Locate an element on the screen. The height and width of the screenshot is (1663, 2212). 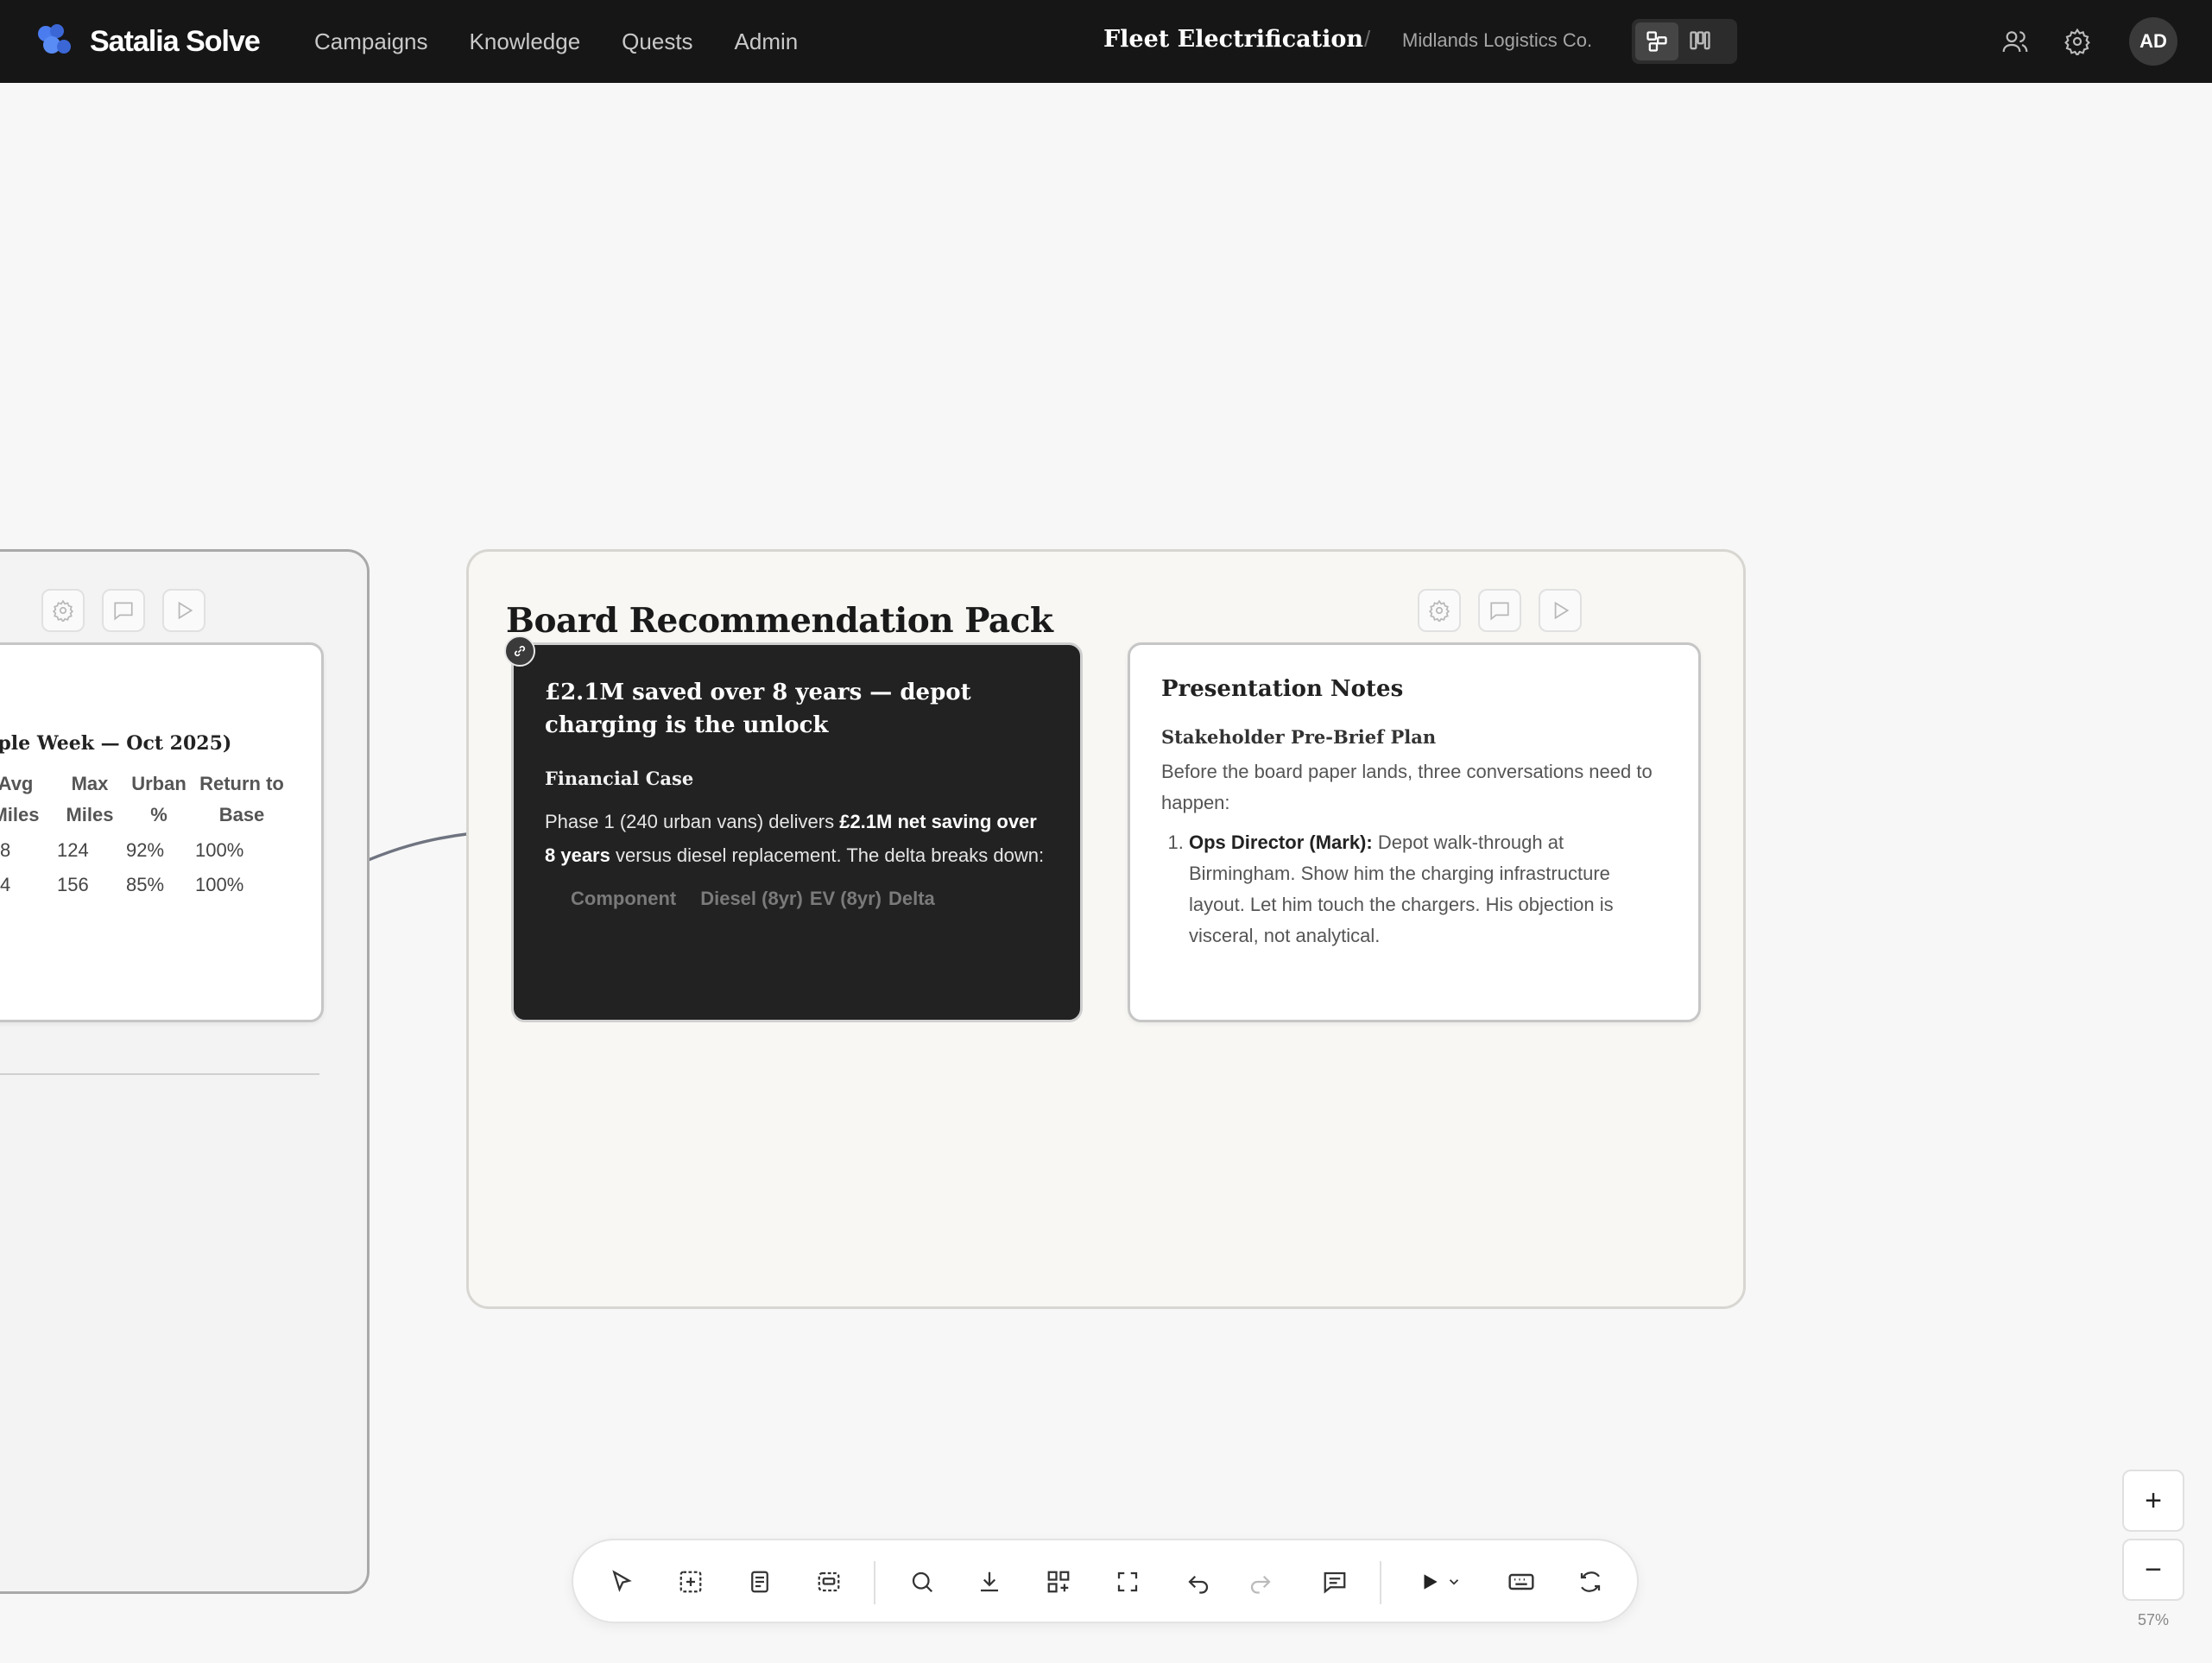
organization-name: Midlands Logistics Co. is located at coordinates (1497, 40).